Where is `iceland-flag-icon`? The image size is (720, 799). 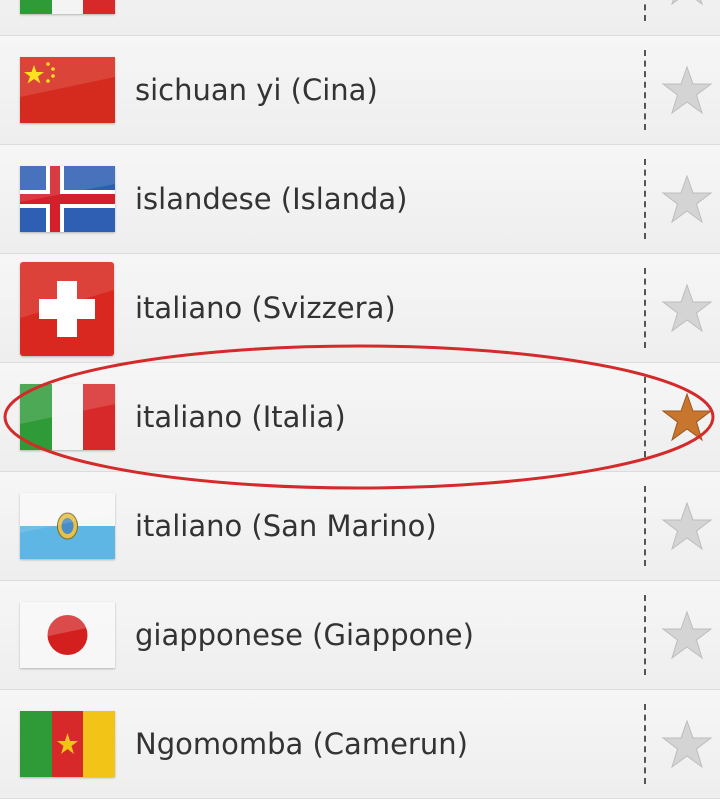
iceland-flag-icon is located at coordinates (67, 199).